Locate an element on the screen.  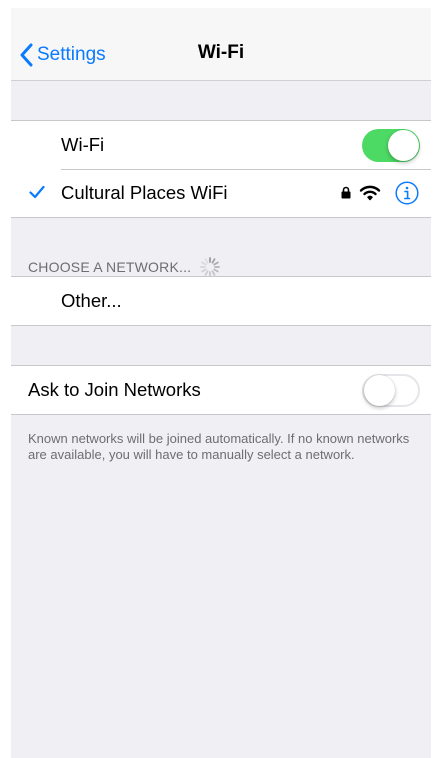
ask-to-join-group: Ask to Join Networks is located at coordinates (221, 390).